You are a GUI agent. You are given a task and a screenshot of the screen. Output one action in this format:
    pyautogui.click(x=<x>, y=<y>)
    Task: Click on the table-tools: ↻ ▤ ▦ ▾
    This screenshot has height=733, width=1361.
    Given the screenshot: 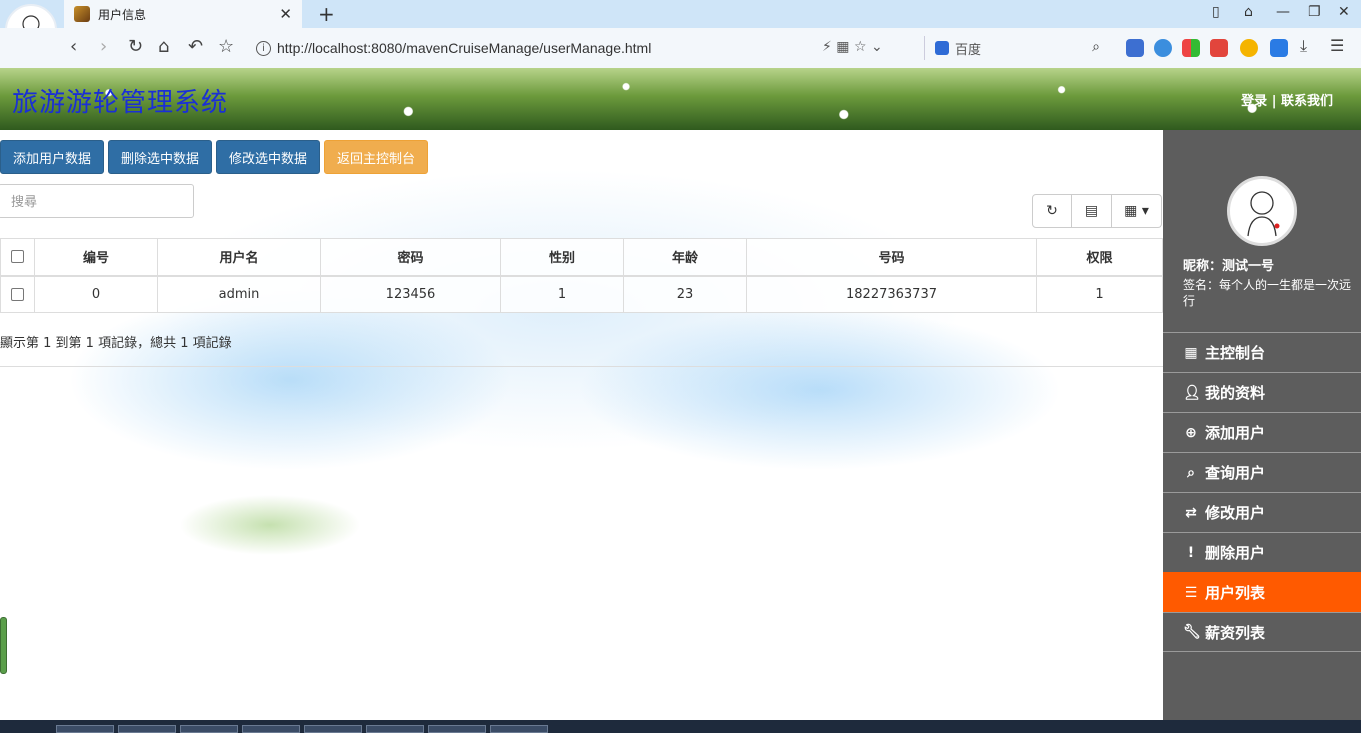 What is the action you would take?
    pyautogui.click(x=1097, y=211)
    